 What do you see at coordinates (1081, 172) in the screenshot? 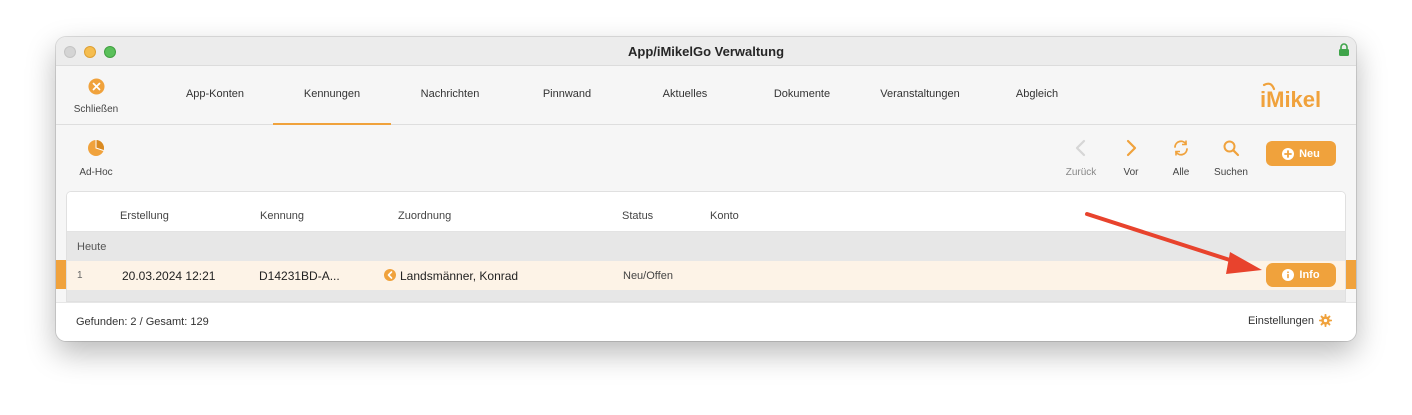
I see `back-label: Zurück` at bounding box center [1081, 172].